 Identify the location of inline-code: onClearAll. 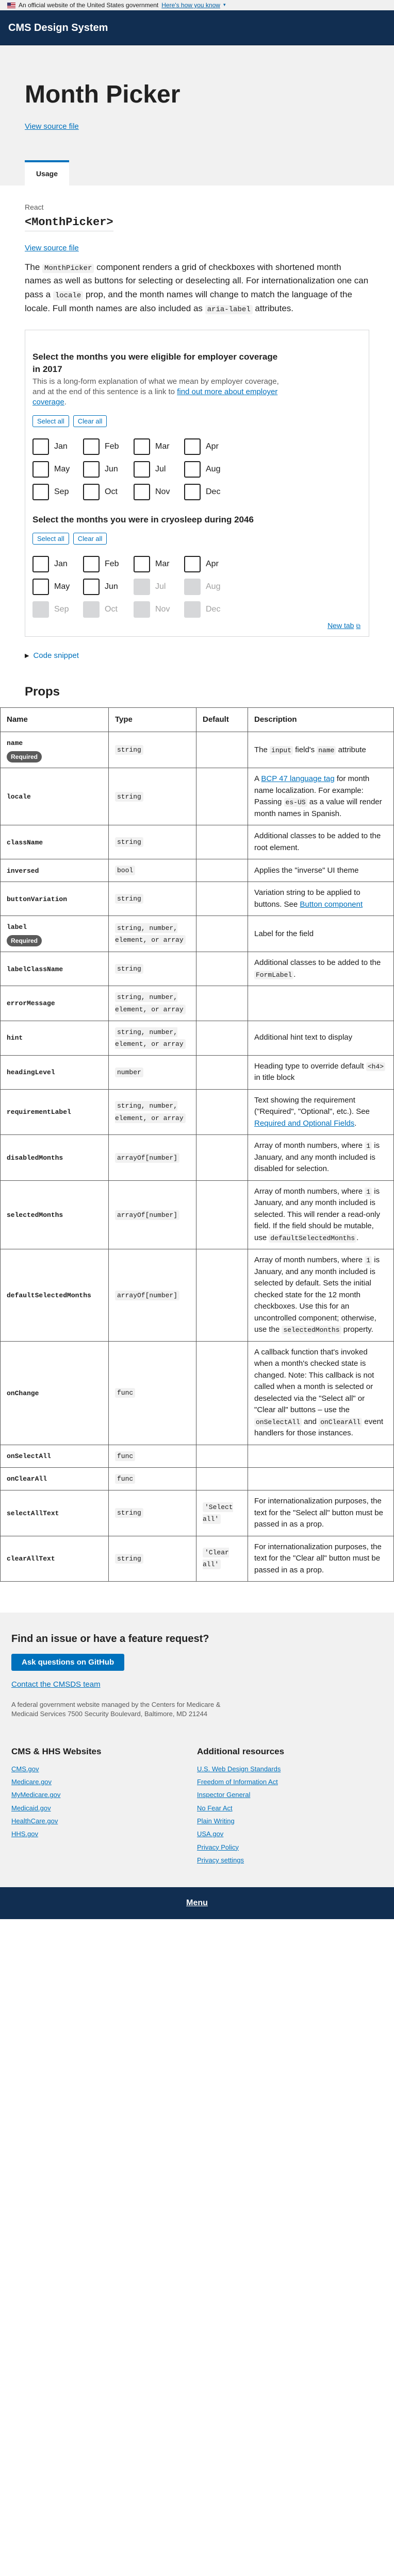
(341, 1422).